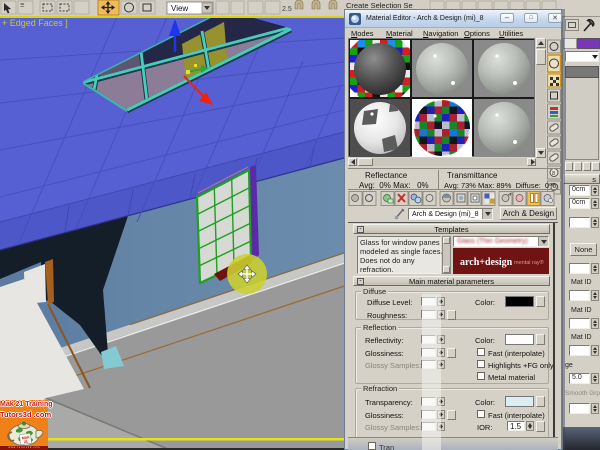  I want to click on svg-text: View, so click(179, 8).